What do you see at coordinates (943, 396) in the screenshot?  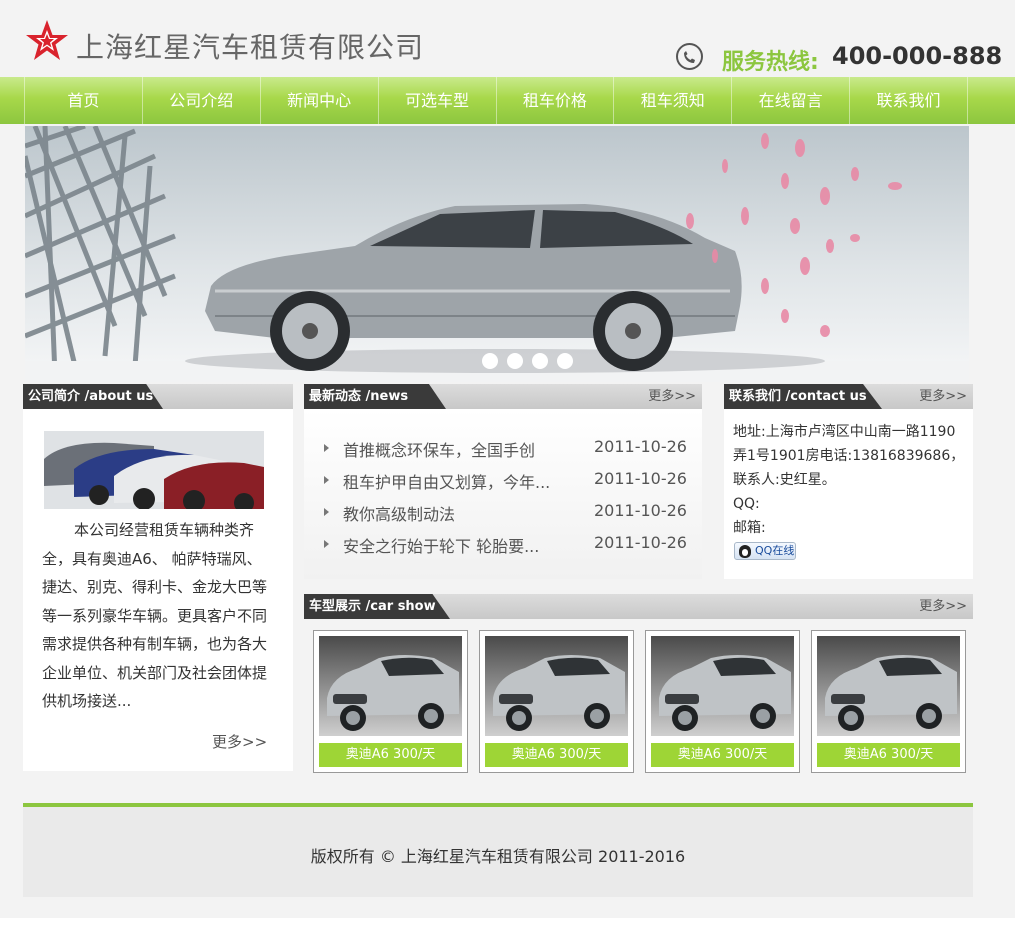 I see `contact-more-link: 更多>>` at bounding box center [943, 396].